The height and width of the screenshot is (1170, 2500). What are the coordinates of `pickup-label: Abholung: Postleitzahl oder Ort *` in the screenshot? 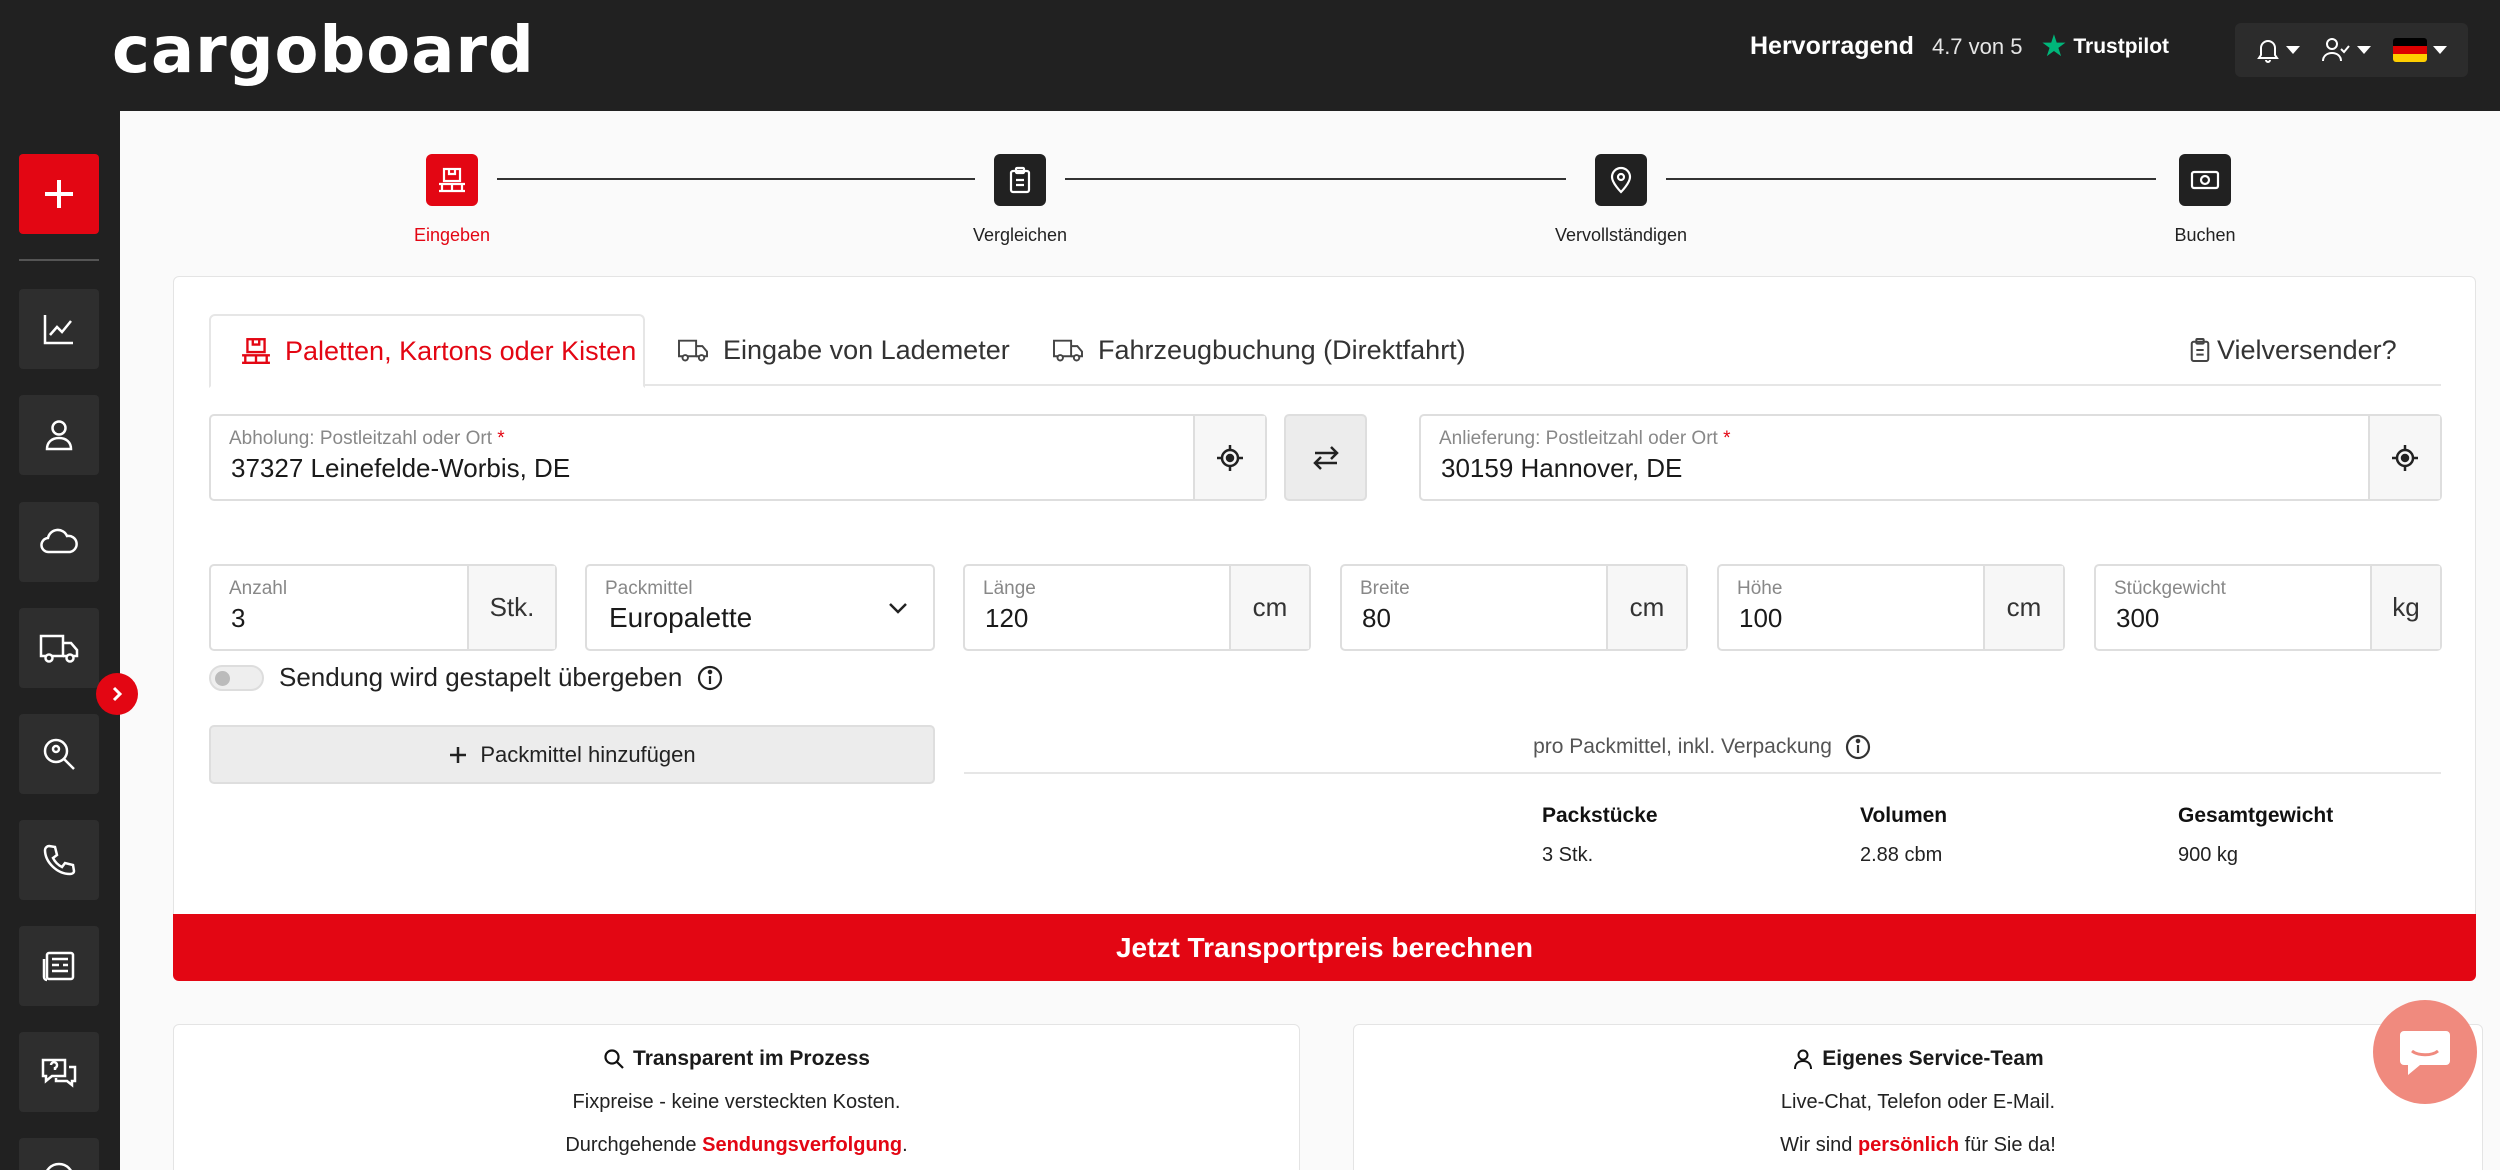 It's located at (367, 438).